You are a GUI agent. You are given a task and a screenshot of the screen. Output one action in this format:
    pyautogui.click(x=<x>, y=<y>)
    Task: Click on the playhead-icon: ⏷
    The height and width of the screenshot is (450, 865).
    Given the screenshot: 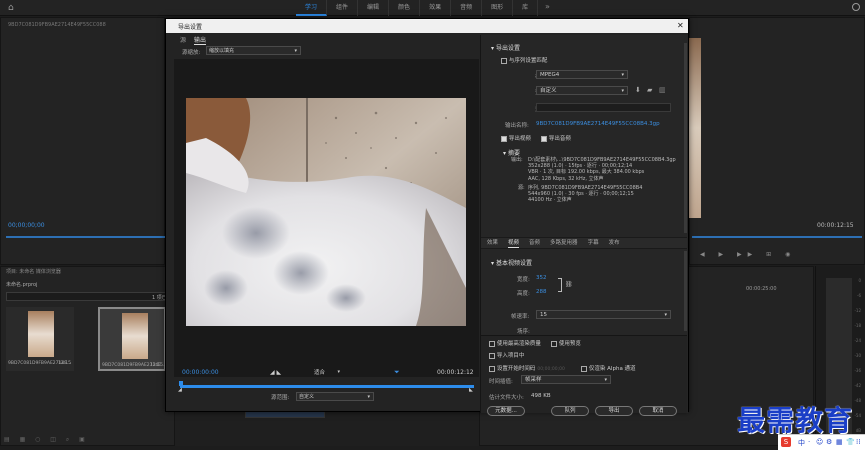 What is the action you would take?
    pyautogui.click(x=397, y=372)
    